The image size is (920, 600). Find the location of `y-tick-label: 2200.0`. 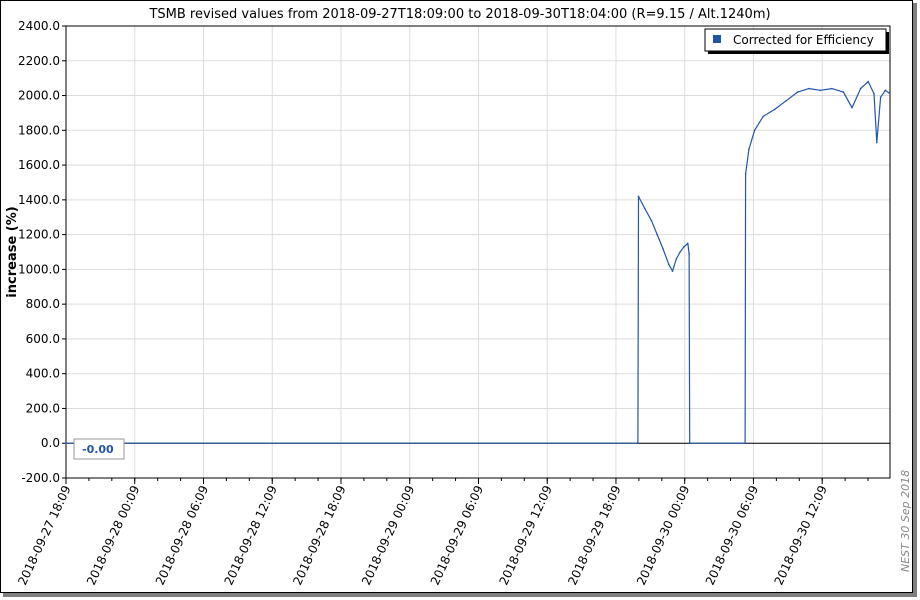

y-tick-label: 2200.0 is located at coordinates (39, 61).